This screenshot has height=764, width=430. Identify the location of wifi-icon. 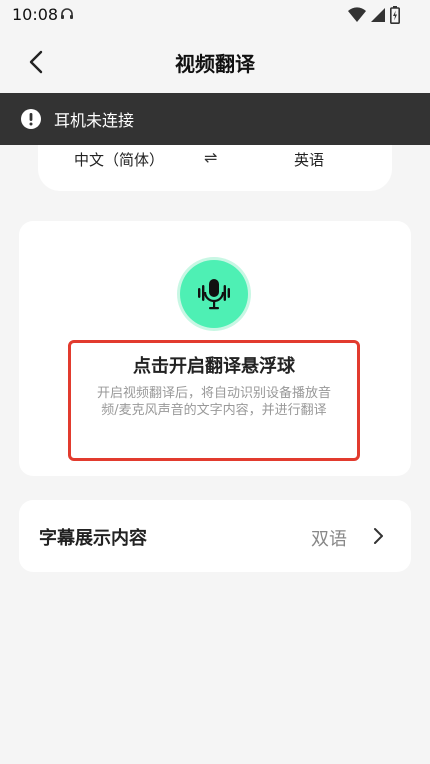
(357, 15).